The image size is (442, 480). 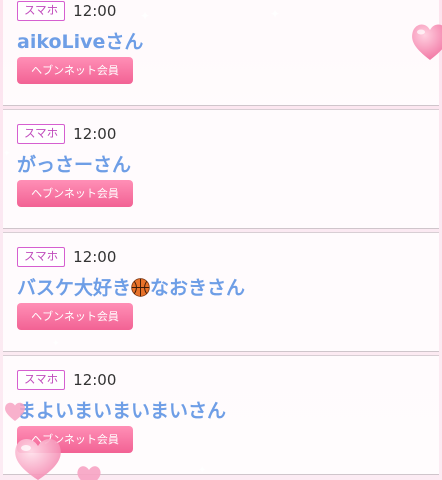 What do you see at coordinates (121, 409) in the screenshot?
I see `user-name: まよいまいまいまいさん` at bounding box center [121, 409].